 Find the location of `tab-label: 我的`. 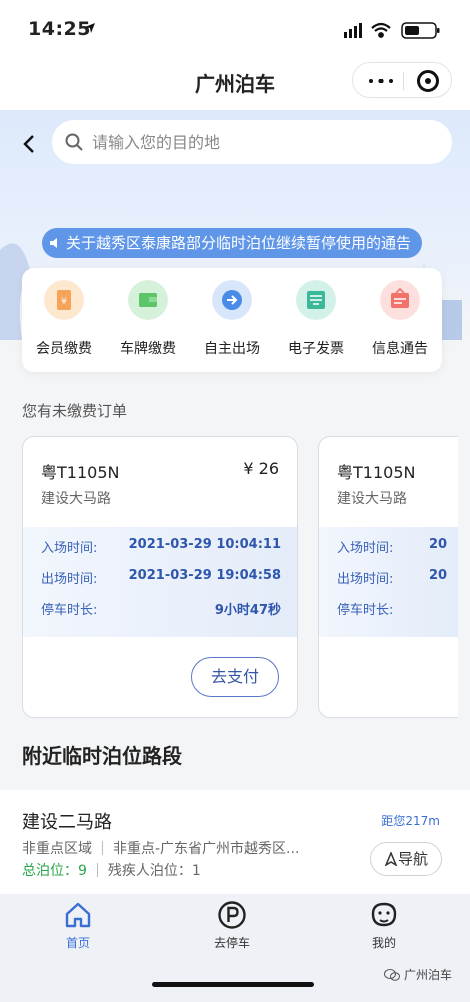

tab-label: 我的 is located at coordinates (383, 943).